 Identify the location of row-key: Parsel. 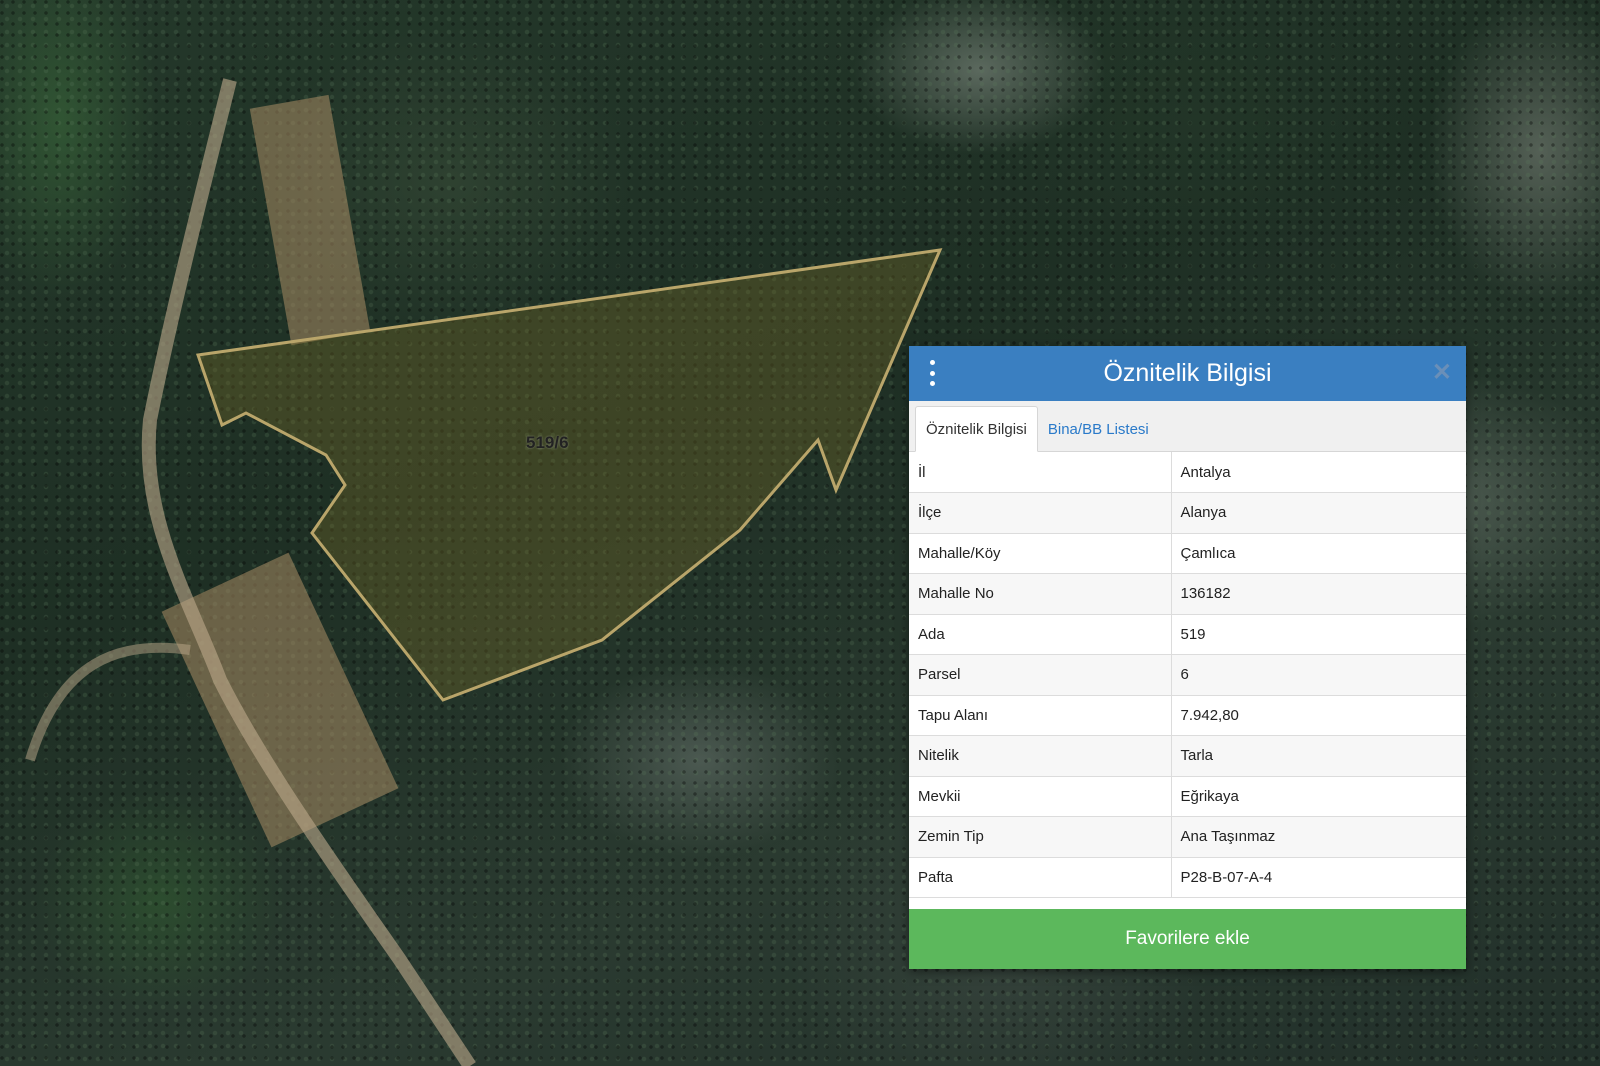
(1040, 675).